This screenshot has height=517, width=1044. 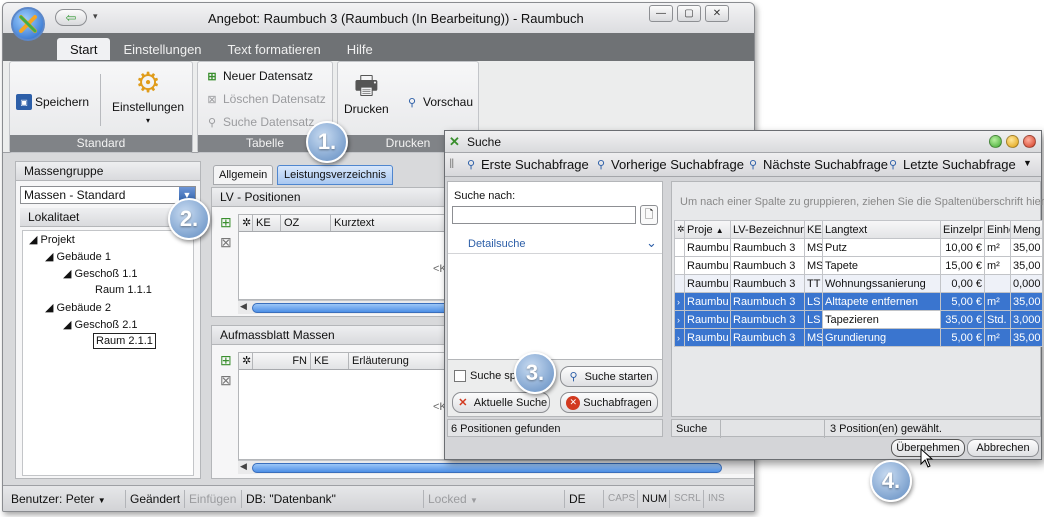 I want to click on tree-item-gebaeude1: ◢ Gebäude 1, so click(x=78, y=256).